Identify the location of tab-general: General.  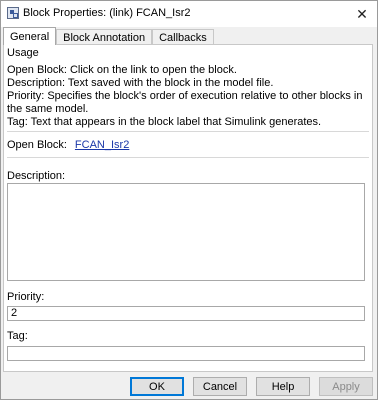
(30, 36).